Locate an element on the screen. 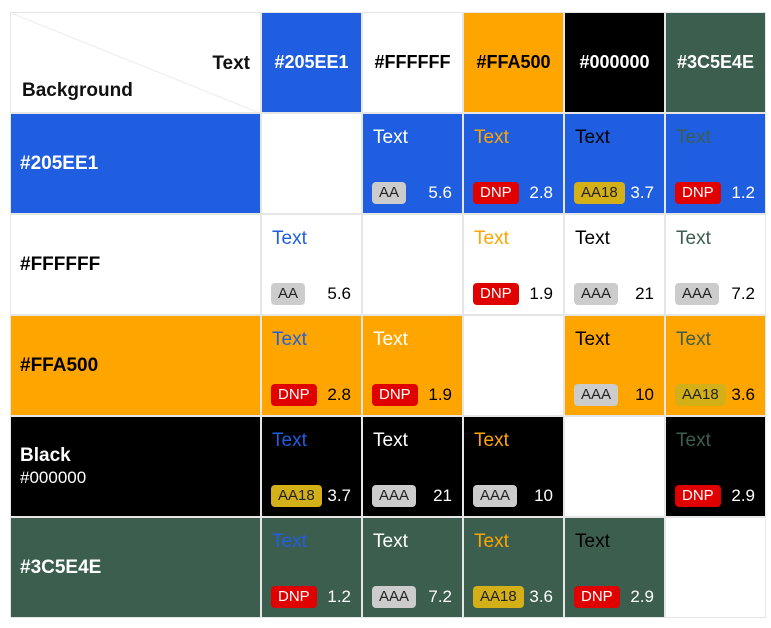 Image resolution: width=771 pixels, height=628 pixels. column-header: #205EE1 is located at coordinates (311, 62).